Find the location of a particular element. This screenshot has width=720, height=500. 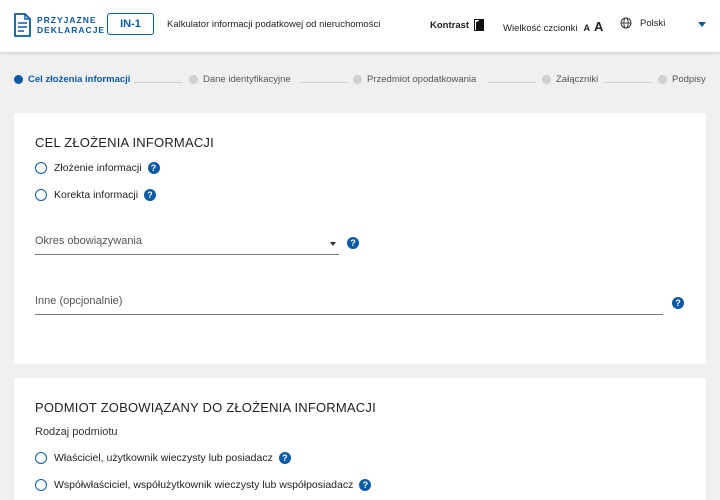

radio-submit-information: Złożenie informacji ? is located at coordinates (97, 168).